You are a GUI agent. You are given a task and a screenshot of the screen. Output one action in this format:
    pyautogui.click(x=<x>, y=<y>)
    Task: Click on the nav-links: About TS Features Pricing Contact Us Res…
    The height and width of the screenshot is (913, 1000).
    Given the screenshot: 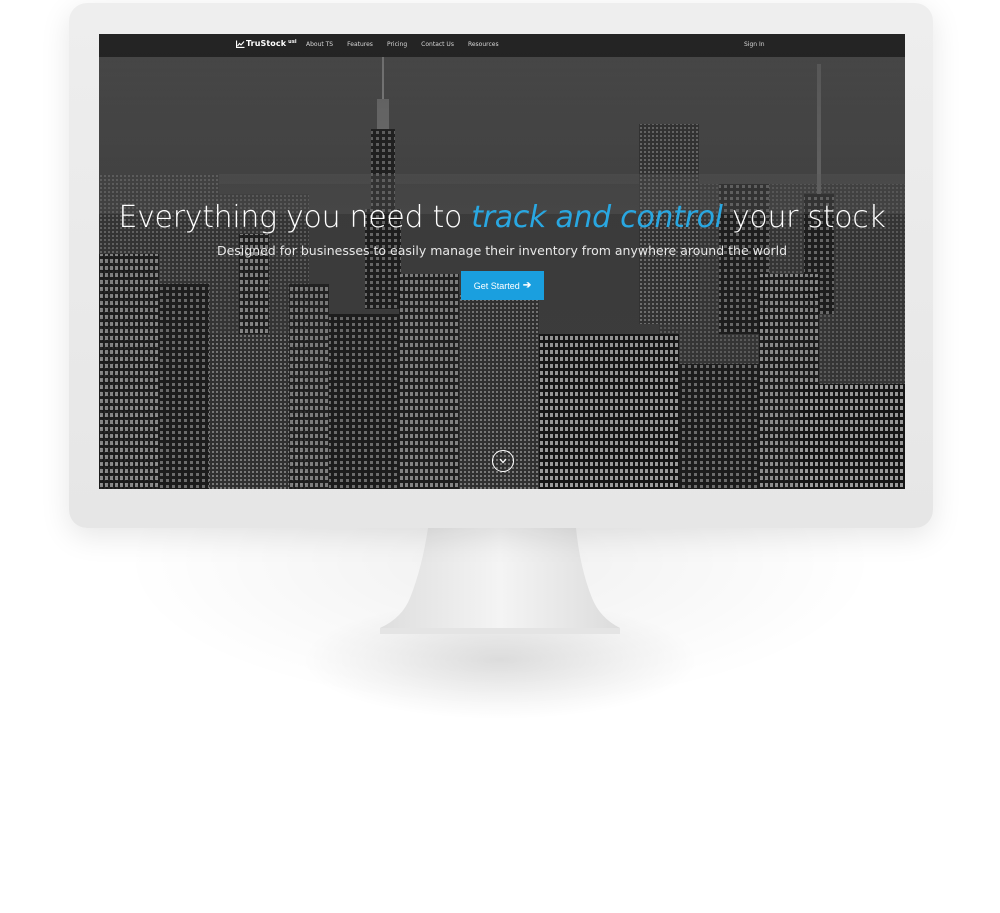 What is the action you would take?
    pyautogui.click(x=409, y=44)
    